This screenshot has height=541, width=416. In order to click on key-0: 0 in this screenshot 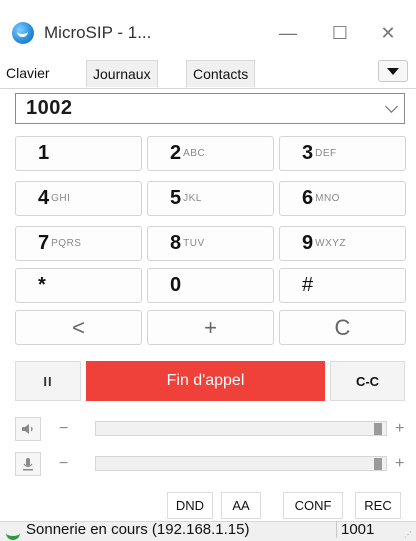, I will do `click(210, 285)`.